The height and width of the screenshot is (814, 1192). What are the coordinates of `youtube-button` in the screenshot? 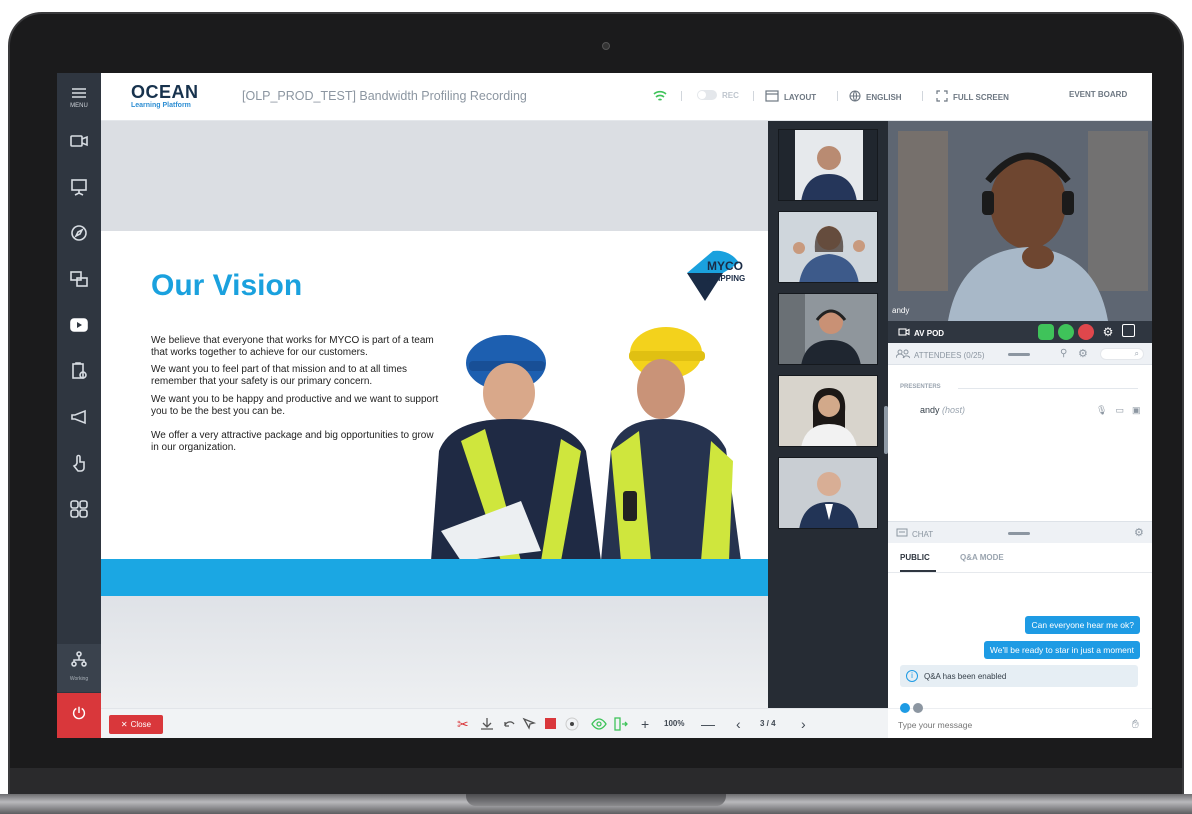 It's located at (79, 327).